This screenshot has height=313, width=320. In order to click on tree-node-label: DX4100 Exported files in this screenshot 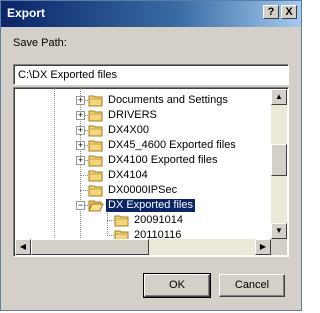, I will do `click(162, 160)`.